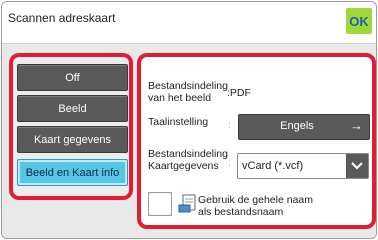 The width and height of the screenshot is (378, 240). What do you see at coordinates (188, 86) in the screenshot?
I see `file-format-label-line1: Bestandsindeling` at bounding box center [188, 86].